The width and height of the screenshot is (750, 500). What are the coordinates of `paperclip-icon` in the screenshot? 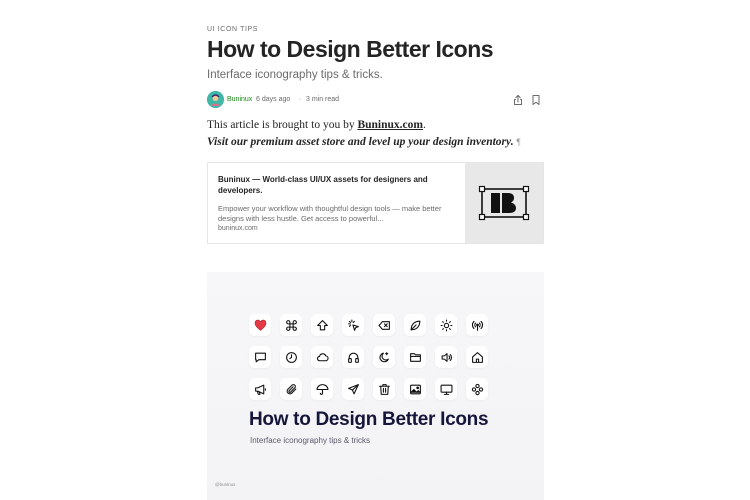 It's located at (291, 389).